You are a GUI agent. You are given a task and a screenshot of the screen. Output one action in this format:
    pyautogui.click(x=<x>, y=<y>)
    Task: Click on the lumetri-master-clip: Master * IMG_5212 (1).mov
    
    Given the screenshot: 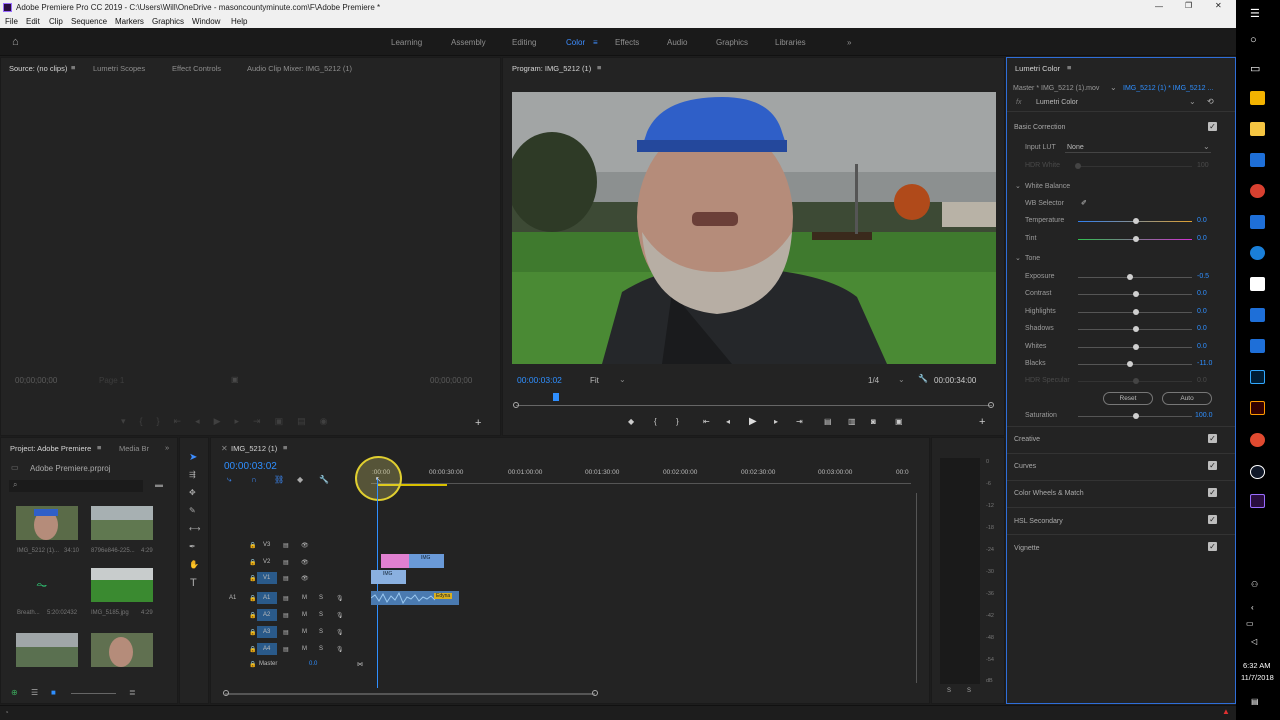 What is the action you would take?
    pyautogui.click(x=1056, y=88)
    